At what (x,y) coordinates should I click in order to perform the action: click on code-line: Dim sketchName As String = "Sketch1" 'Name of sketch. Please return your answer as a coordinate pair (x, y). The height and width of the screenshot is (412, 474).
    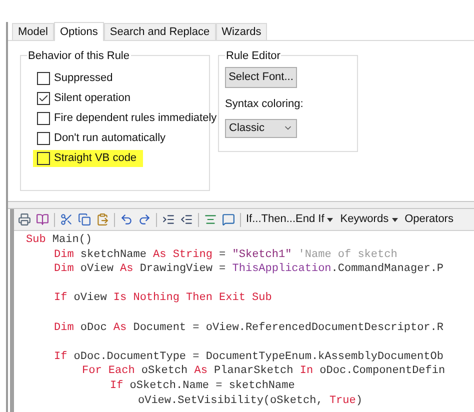
    Looking at the image, I should click on (226, 255).